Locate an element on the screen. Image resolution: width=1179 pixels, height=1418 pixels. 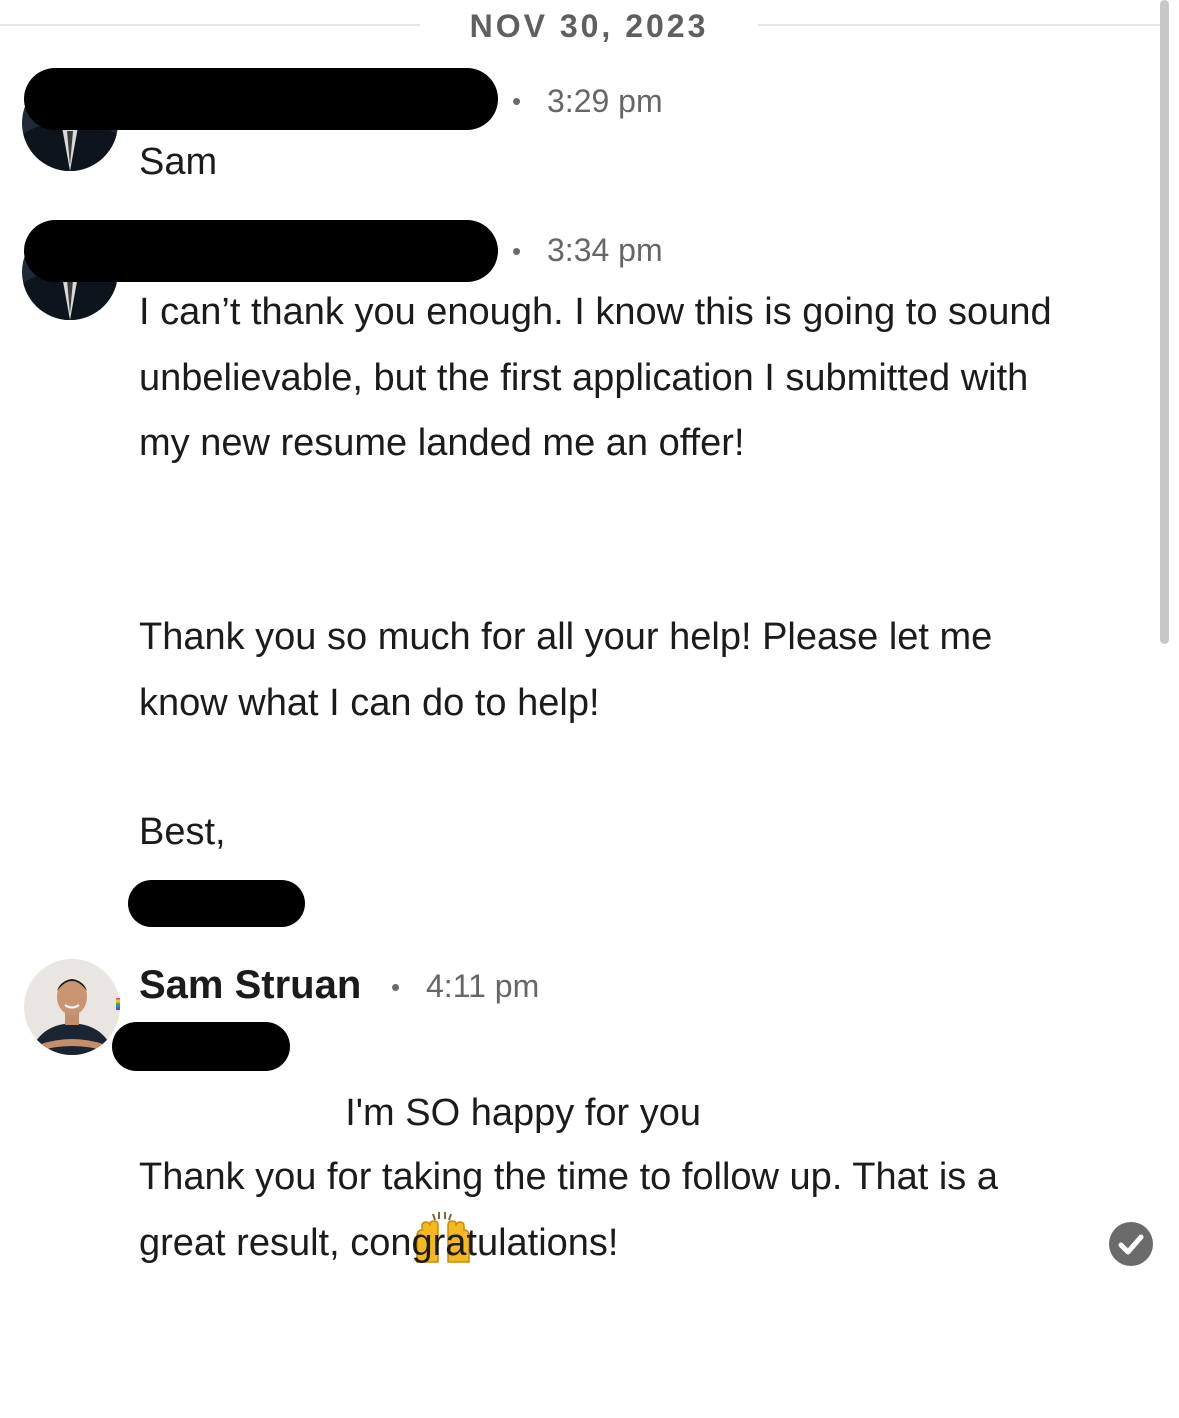
message-text: I'm SO happy for you is located at coordinates (523, 1112).